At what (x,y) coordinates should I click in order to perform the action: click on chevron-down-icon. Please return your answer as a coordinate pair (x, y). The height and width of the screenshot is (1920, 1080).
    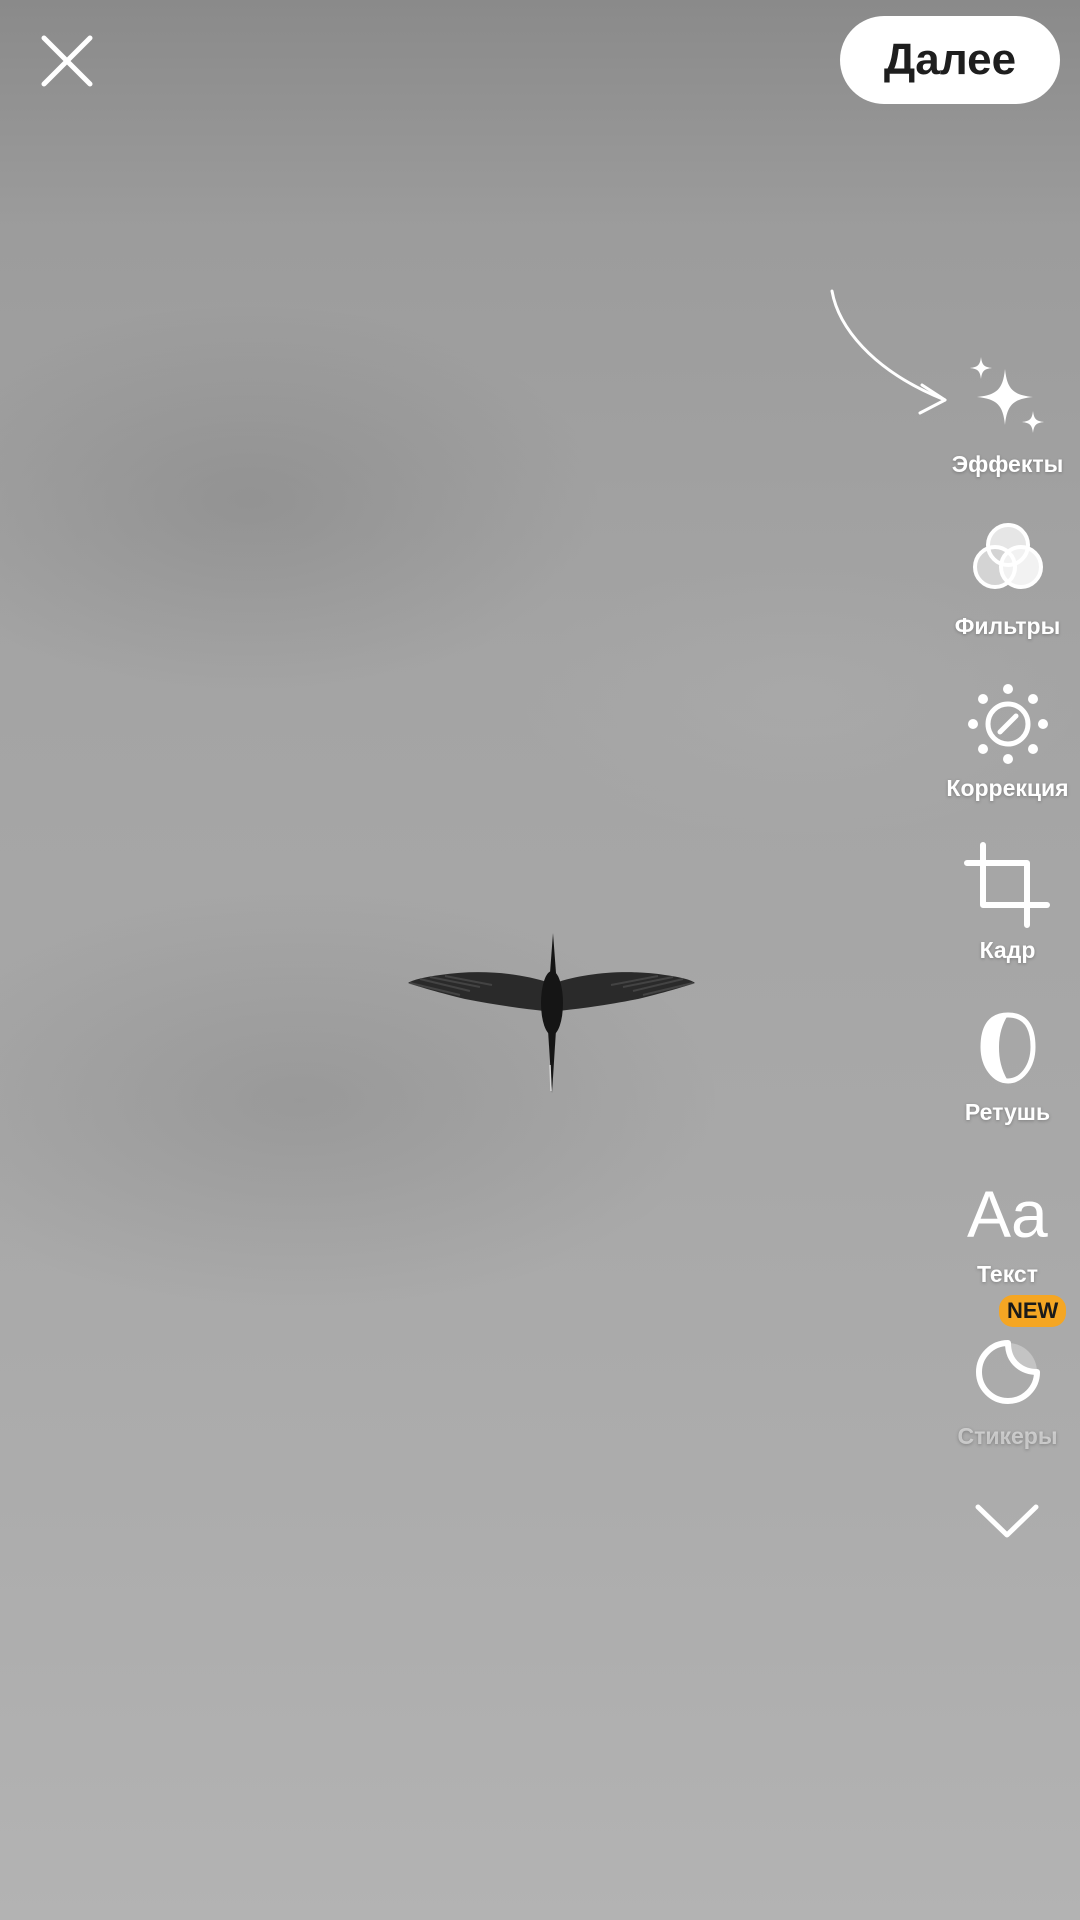
    Looking at the image, I should click on (1007, 1520).